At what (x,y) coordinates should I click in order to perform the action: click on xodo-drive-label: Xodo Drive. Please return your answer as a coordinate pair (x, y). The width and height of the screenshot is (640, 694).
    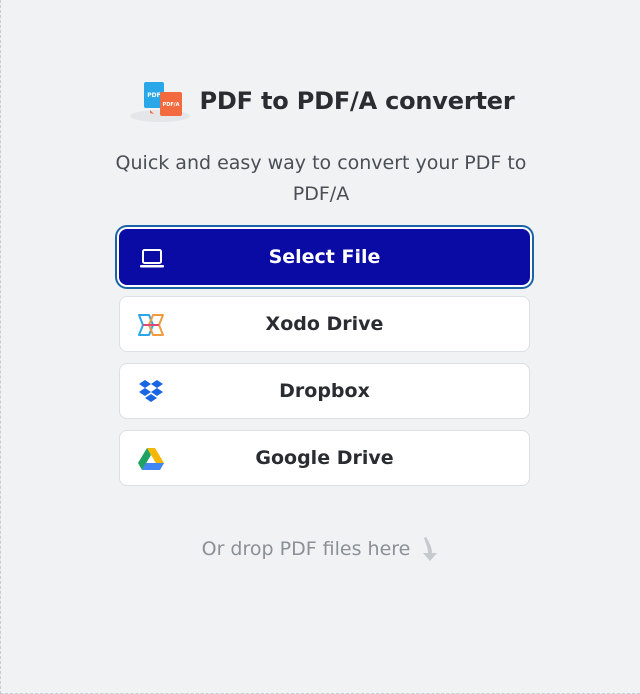
    Looking at the image, I should click on (324, 324).